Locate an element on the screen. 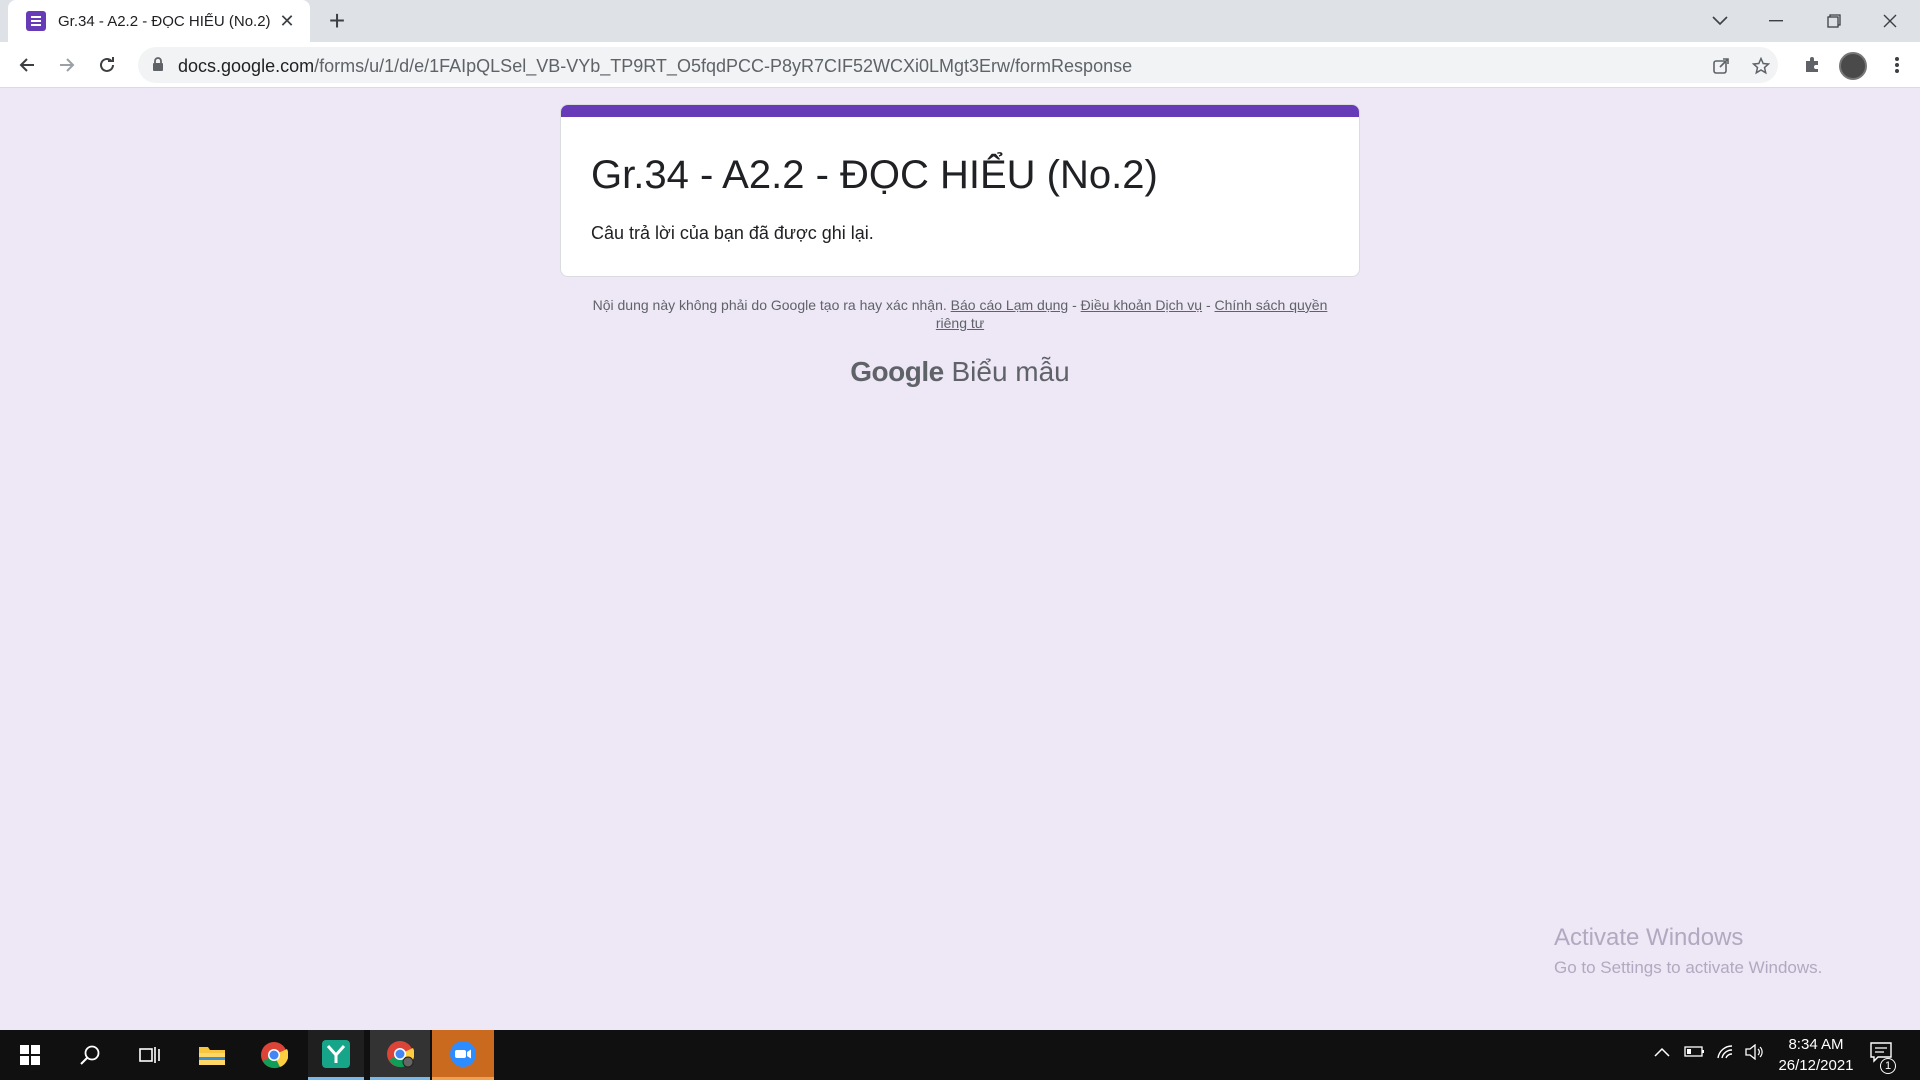 Image resolution: width=1920 pixels, height=1080 pixels. search-icon is located at coordinates (90, 1055).